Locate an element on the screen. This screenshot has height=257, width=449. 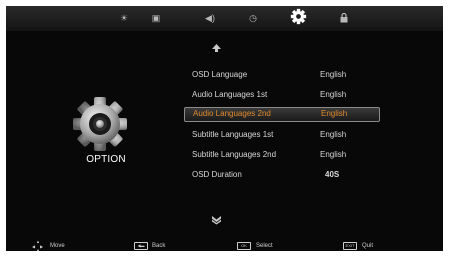
dpad-icon: ▲ ◀ ▶ ▼ is located at coordinates (38, 245).